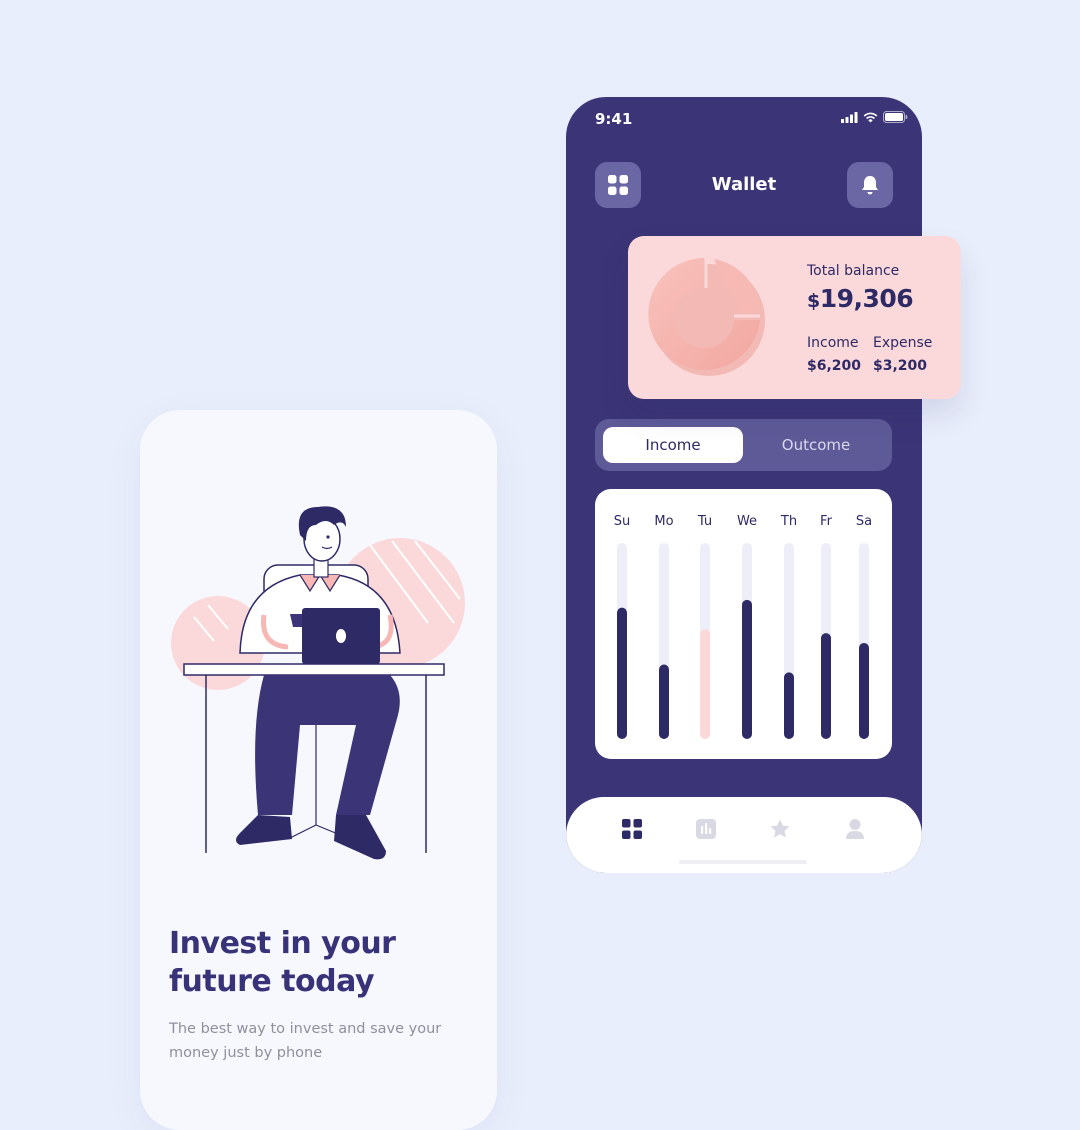 This screenshot has width=1080, height=1130. Describe the element at coordinates (663, 521) in the screenshot. I see `day-label-mo: Mo` at that location.